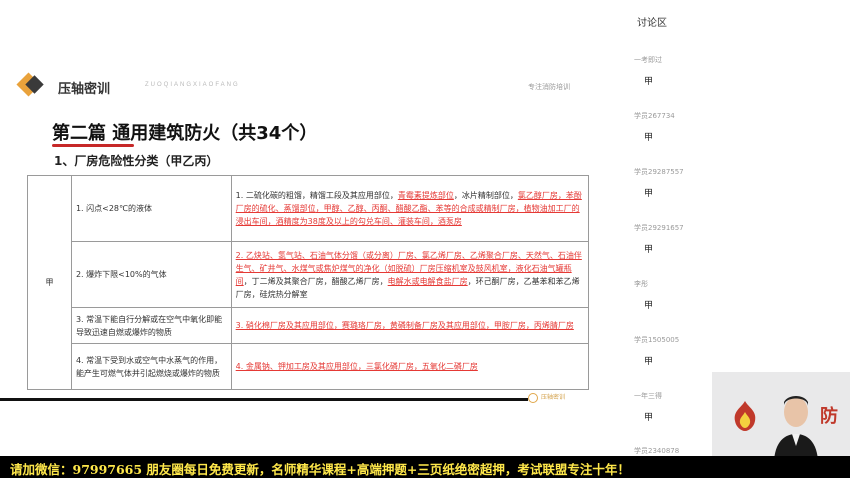 The width and height of the screenshot is (850, 478). I want to click on message-user: 李彤, so click(641, 284).